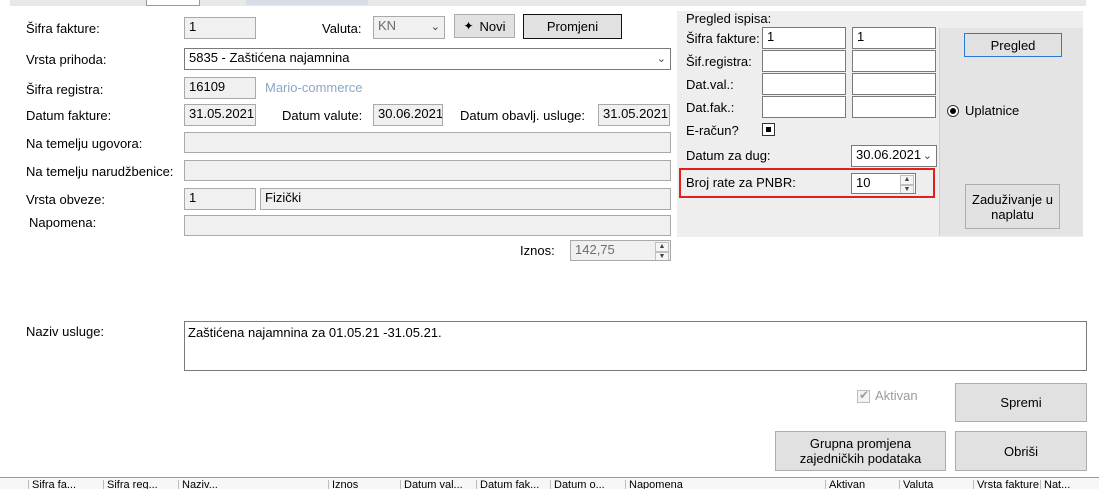 The height and width of the screenshot is (489, 1099). What do you see at coordinates (220, 88) in the screenshot?
I see `sifra-registra-field: 16109` at bounding box center [220, 88].